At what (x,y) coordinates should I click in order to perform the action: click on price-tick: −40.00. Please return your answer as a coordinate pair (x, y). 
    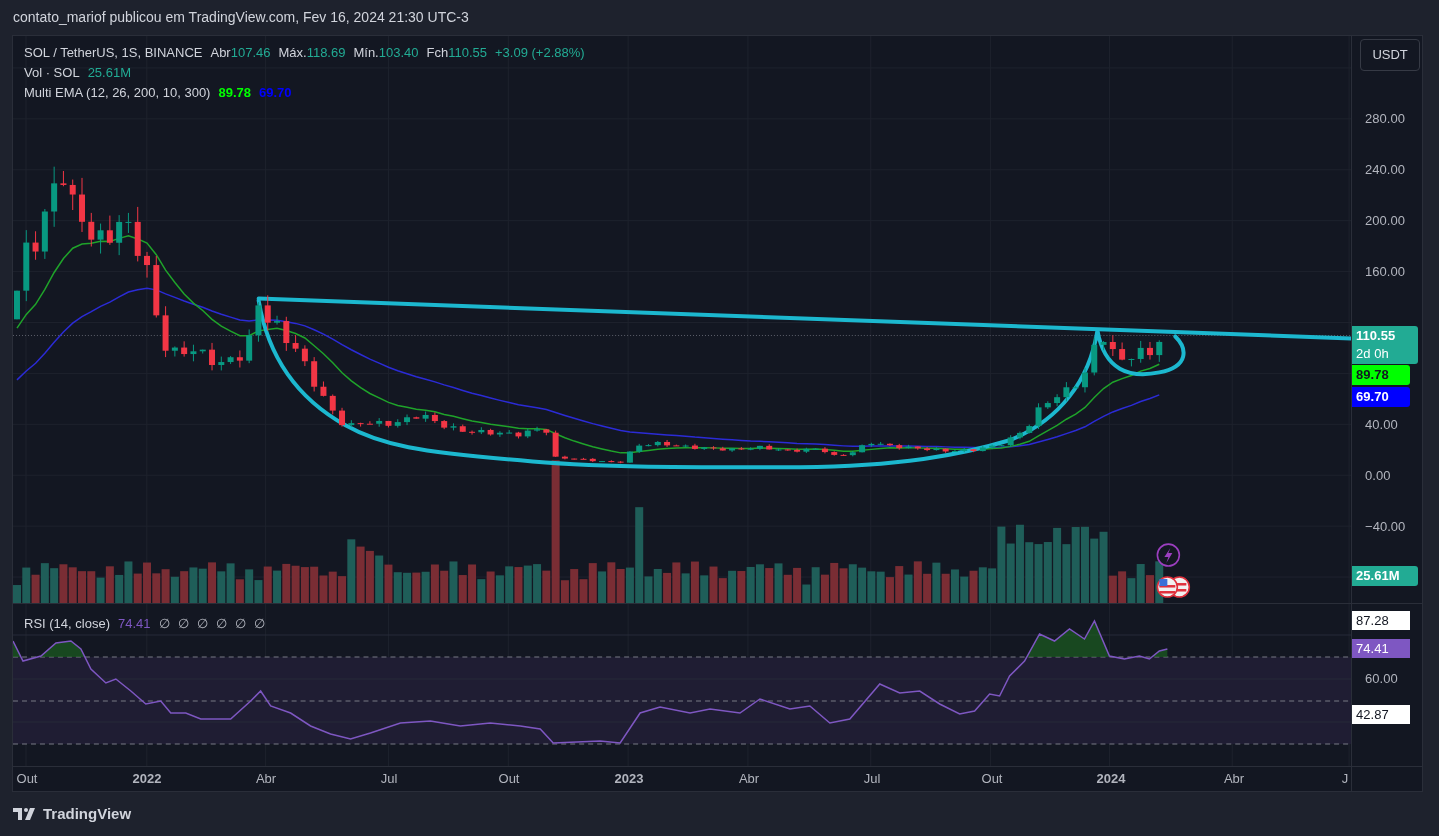
    Looking at the image, I should click on (1385, 527).